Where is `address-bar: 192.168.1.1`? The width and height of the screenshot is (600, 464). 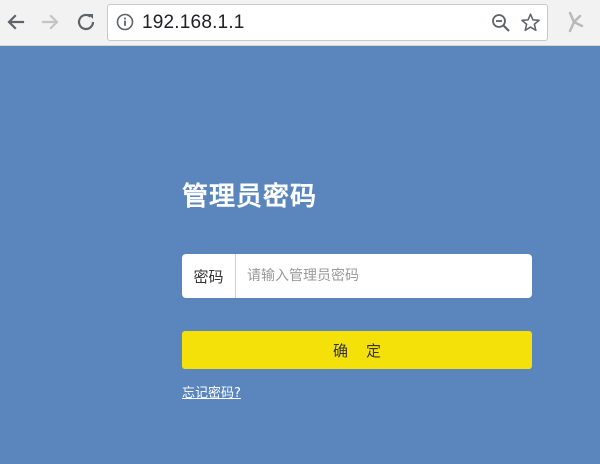 address-bar: 192.168.1.1 is located at coordinates (327, 22).